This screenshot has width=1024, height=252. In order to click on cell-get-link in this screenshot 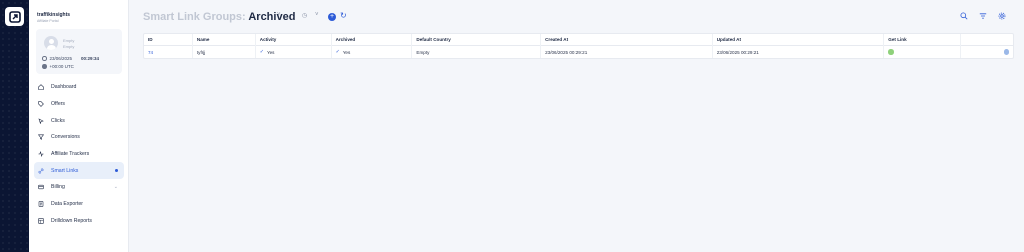, I will do `click(923, 52)`.